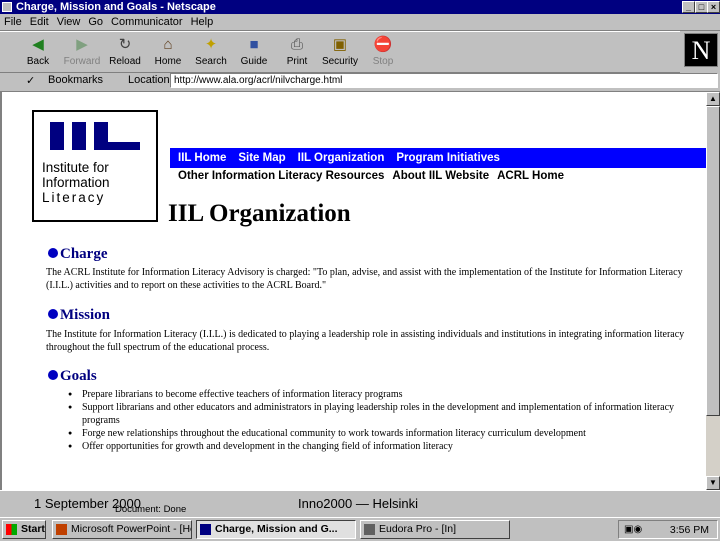 This screenshot has height=541, width=720. Describe the element at coordinates (211, 61) in the screenshot. I see `search-label: Search` at that location.